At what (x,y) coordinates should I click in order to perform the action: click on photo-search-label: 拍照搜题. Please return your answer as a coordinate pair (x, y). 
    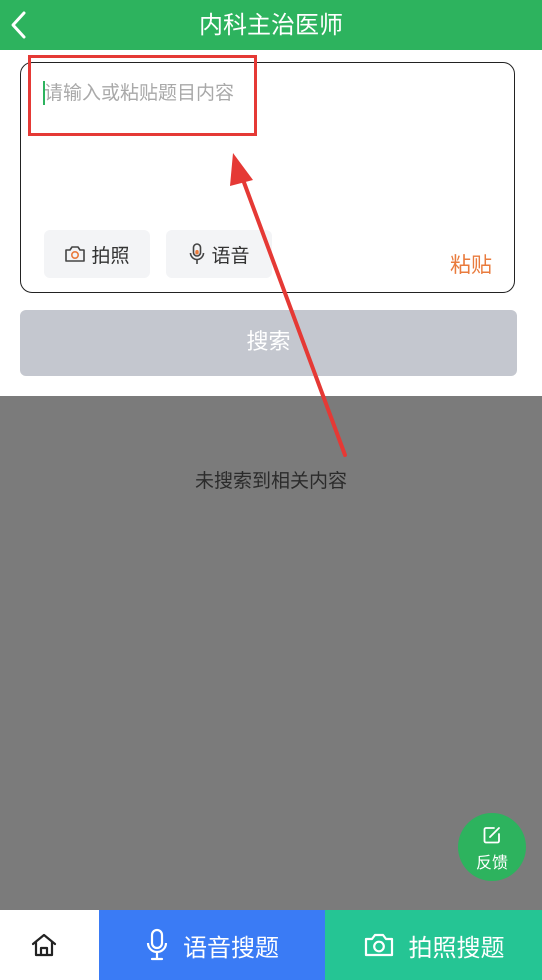
    Looking at the image, I should click on (456, 947).